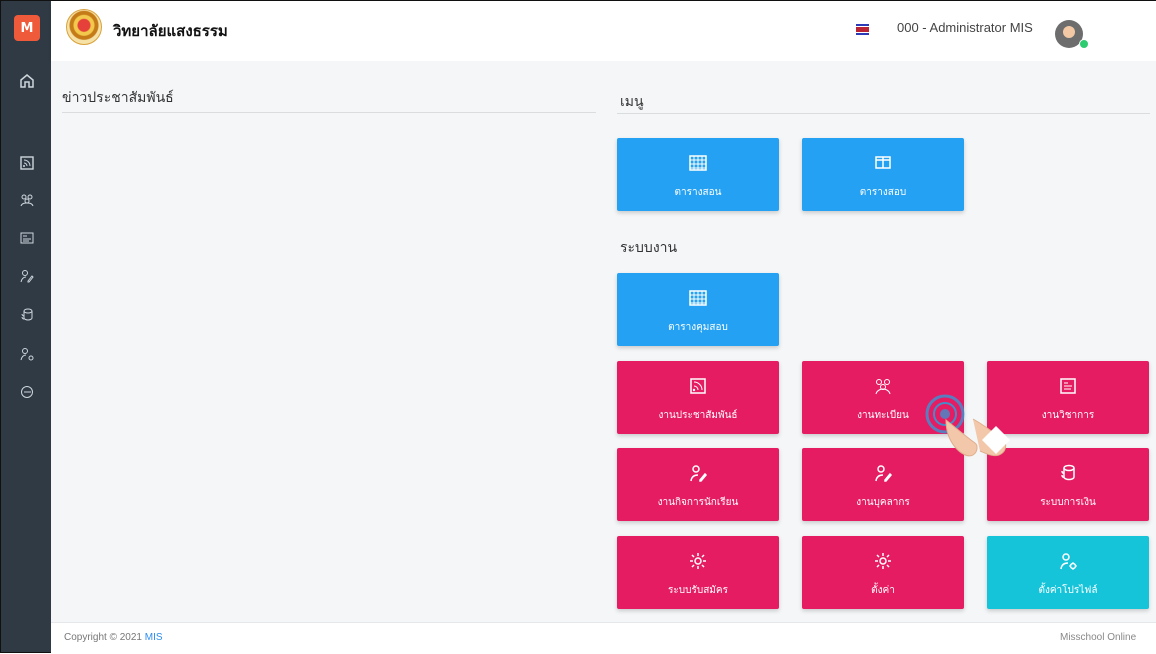 The width and height of the screenshot is (1156, 654). I want to click on tile-label: ตั้งค่าโปรไฟล์, so click(1068, 590).